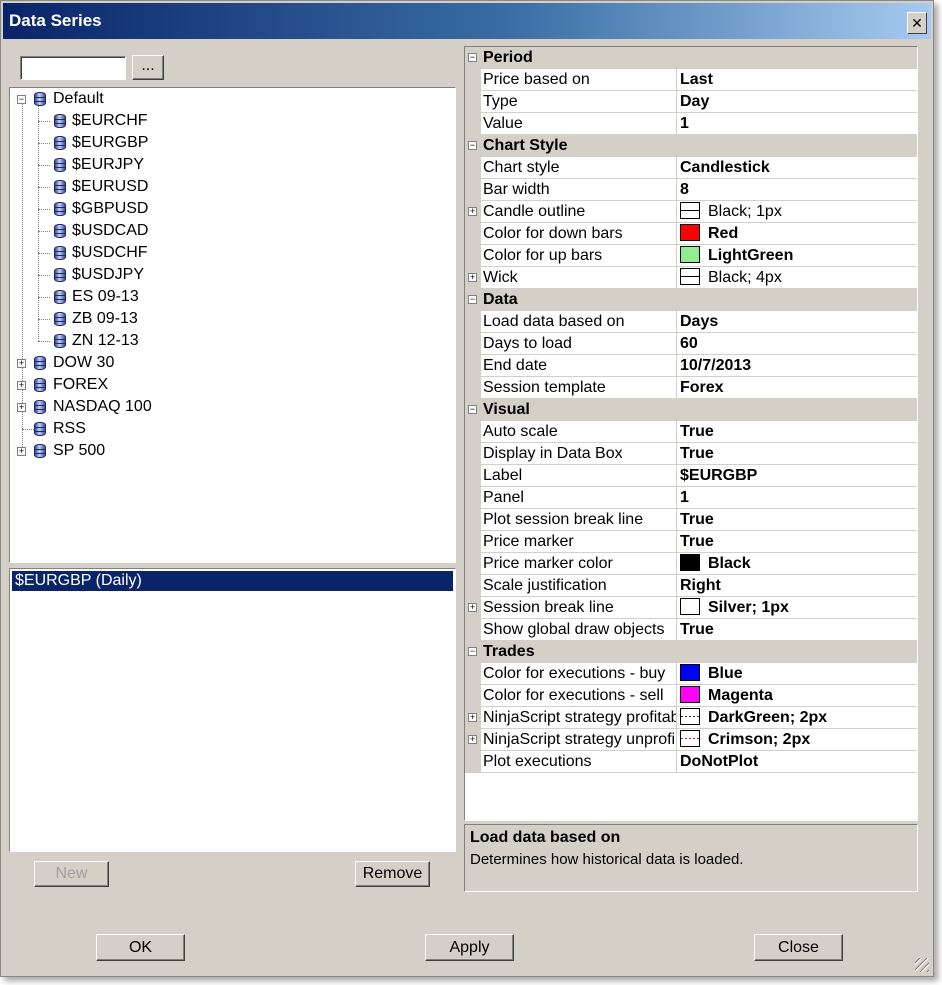 This screenshot has height=985, width=942. What do you see at coordinates (798, 80) in the screenshot?
I see `property-value: Last` at bounding box center [798, 80].